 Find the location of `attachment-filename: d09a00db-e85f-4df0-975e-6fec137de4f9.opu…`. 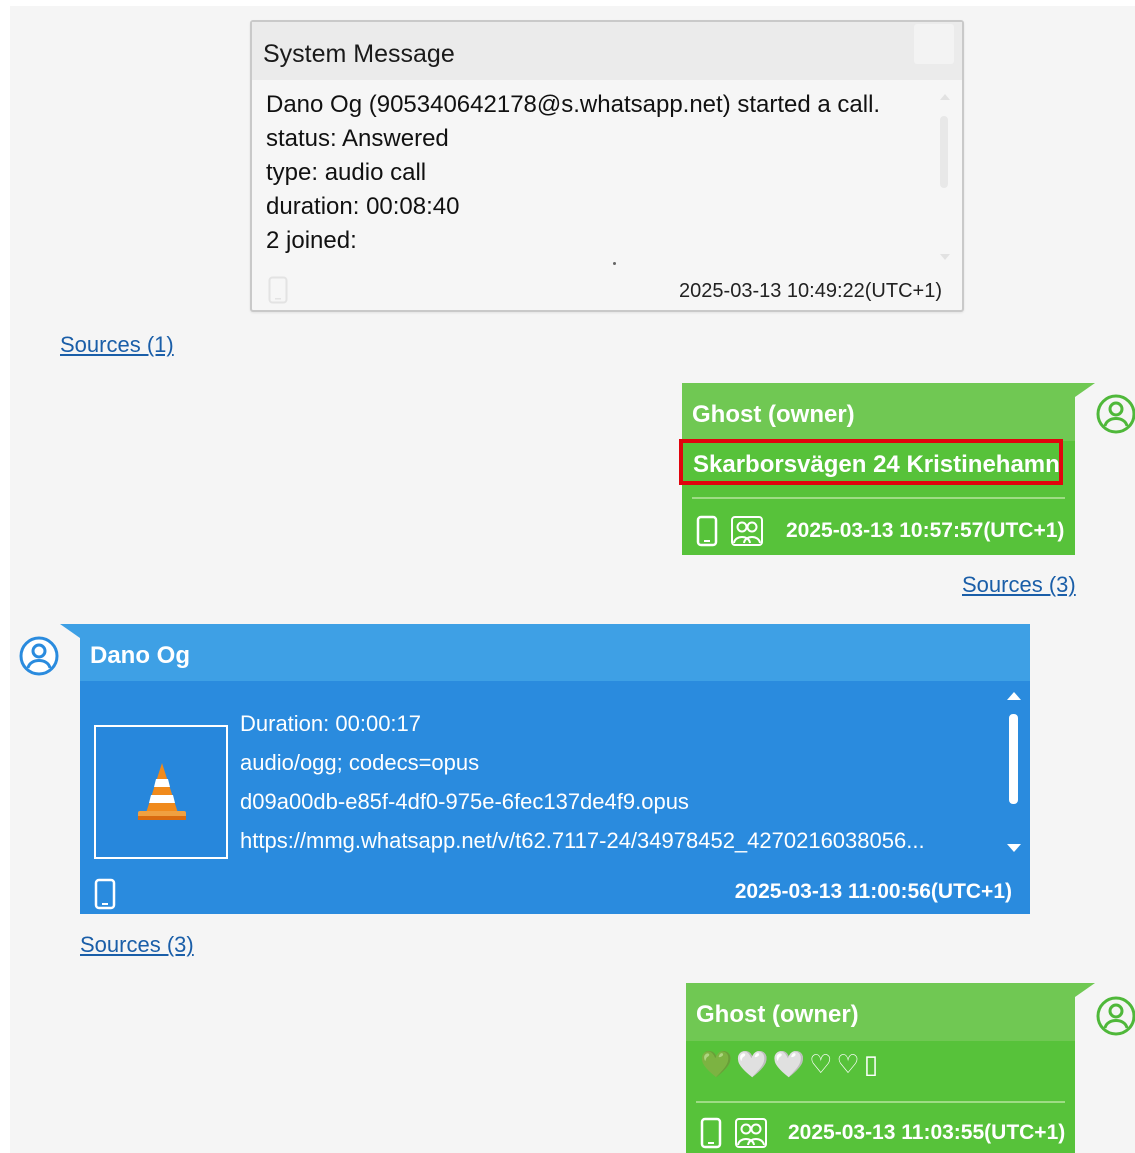

attachment-filename: d09a00db-e85f-4df0-975e-6fec137de4f9.opu… is located at coordinates (464, 801).